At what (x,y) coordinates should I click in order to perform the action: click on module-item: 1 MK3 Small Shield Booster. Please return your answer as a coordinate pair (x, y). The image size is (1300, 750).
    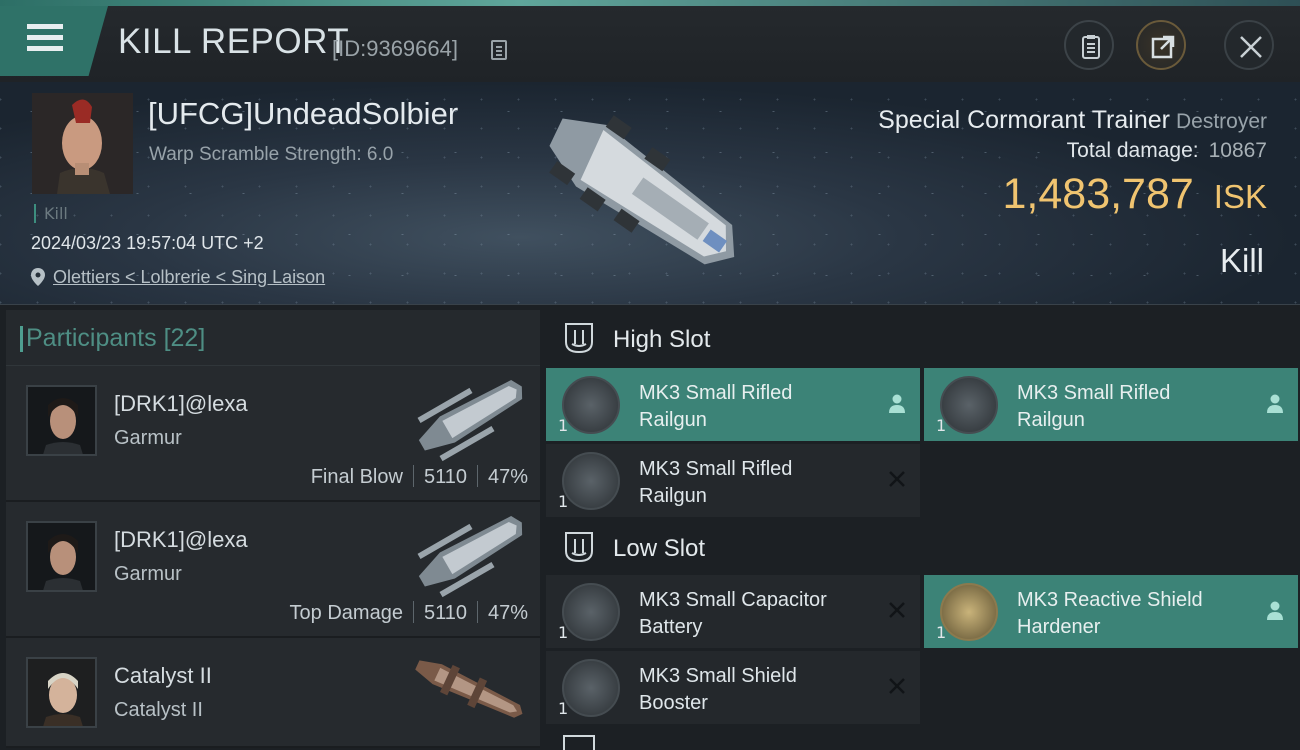
    Looking at the image, I should click on (733, 687).